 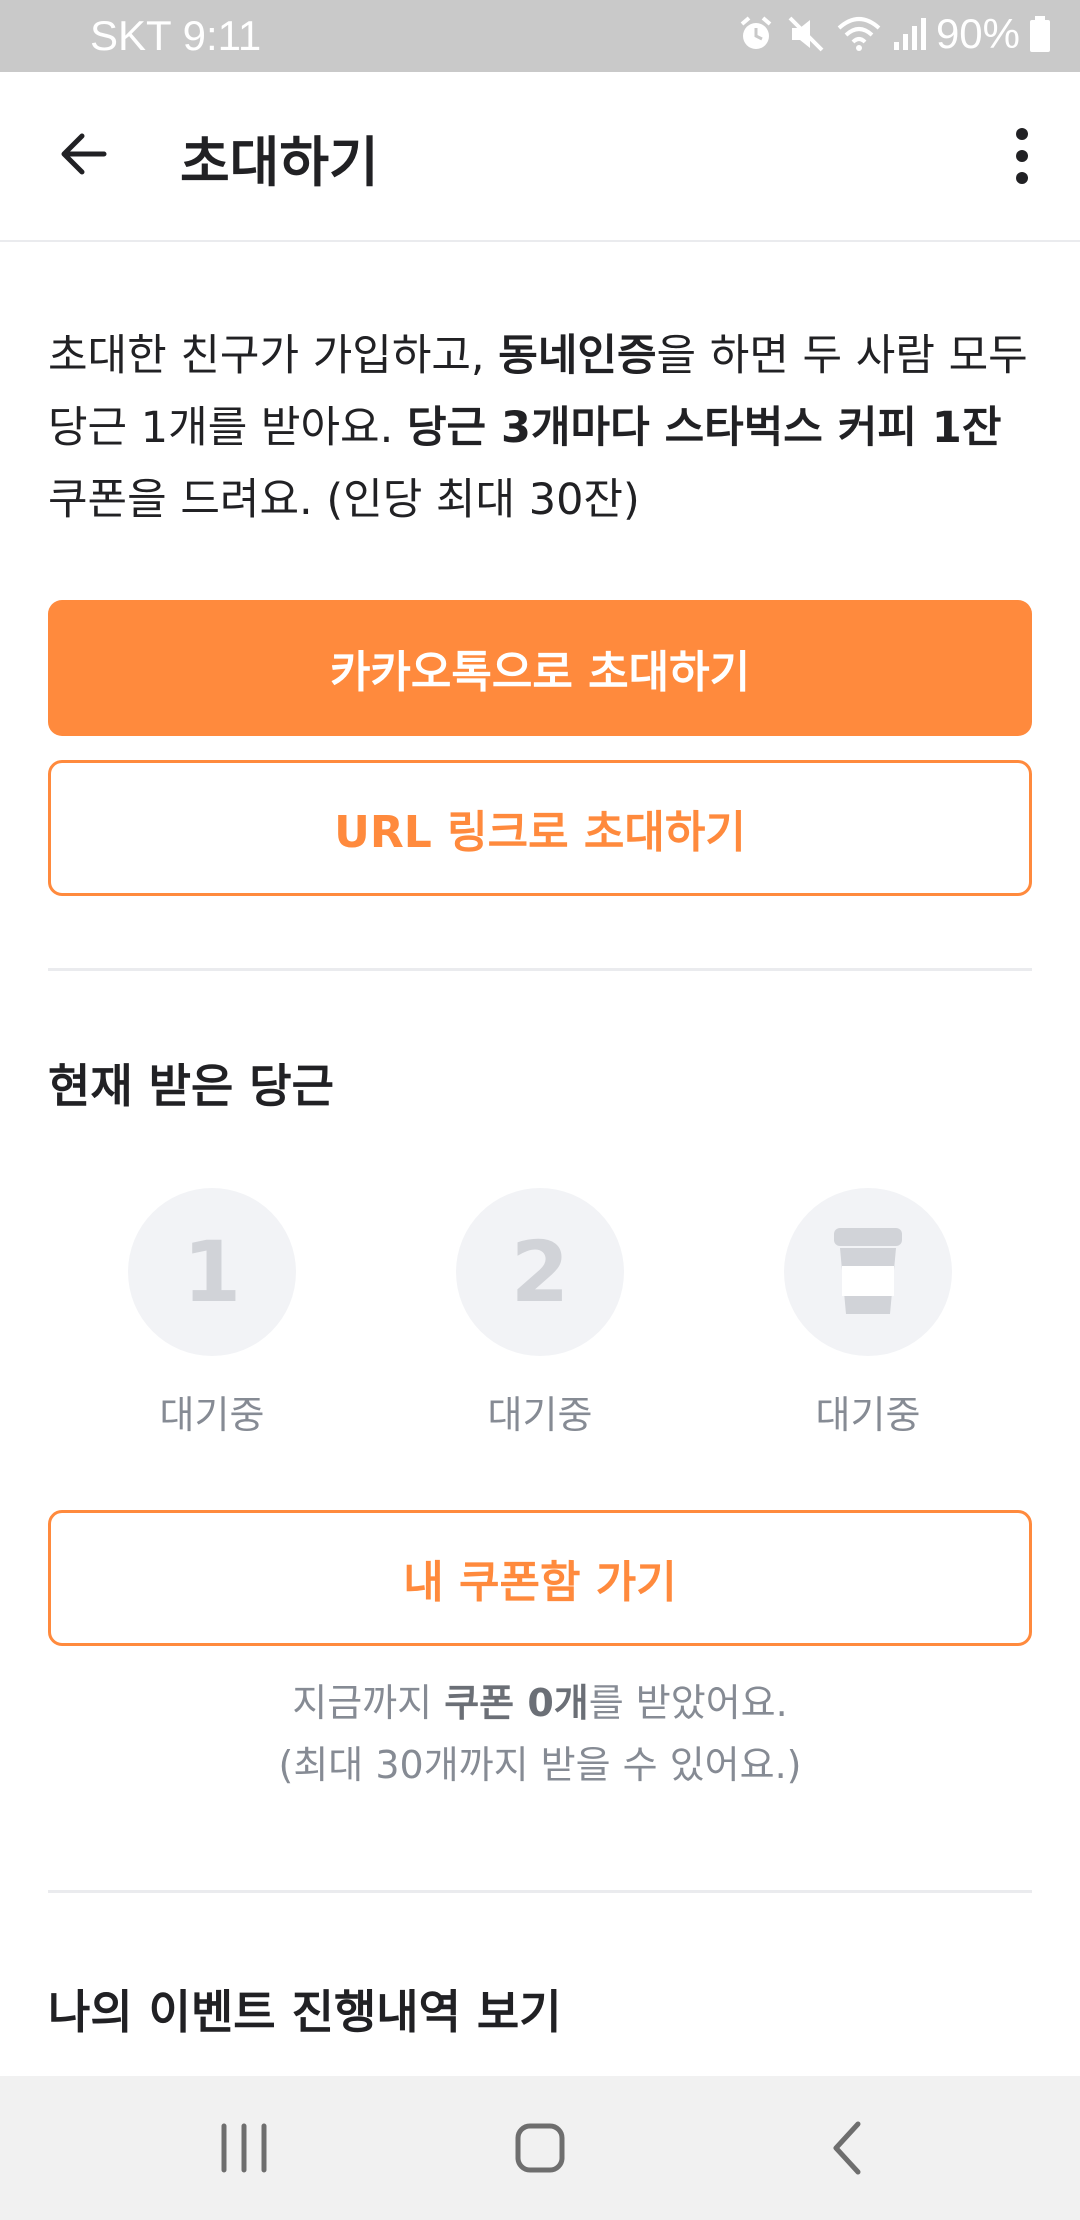 I want to click on url-invite-button: URL 링크로 초대하기, so click(x=540, y=828).